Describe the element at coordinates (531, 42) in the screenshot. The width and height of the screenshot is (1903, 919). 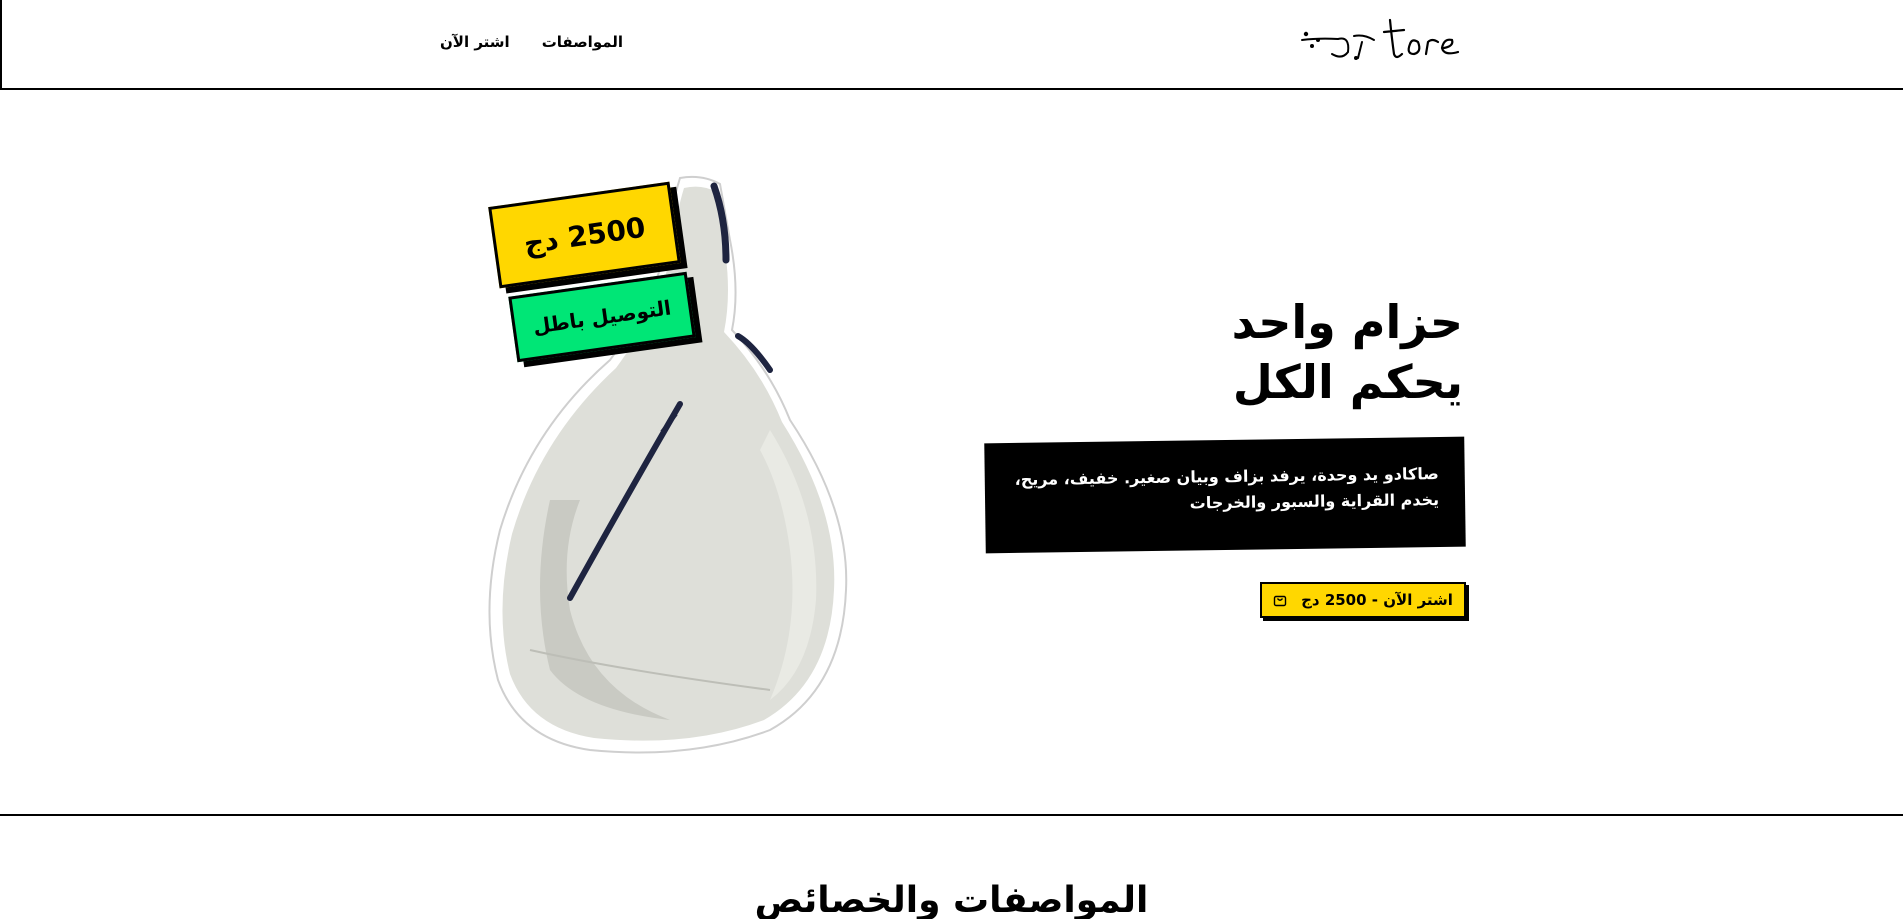
I see `main-nav: المواصفات اشتر الآن` at that location.